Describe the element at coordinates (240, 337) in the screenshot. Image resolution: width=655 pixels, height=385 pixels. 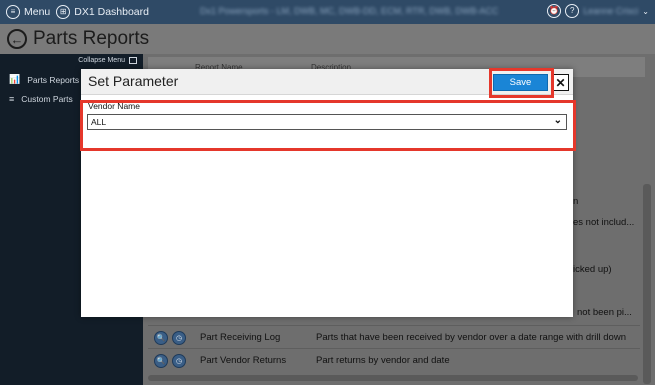
I see `report-name: Part Receiving Log` at that location.